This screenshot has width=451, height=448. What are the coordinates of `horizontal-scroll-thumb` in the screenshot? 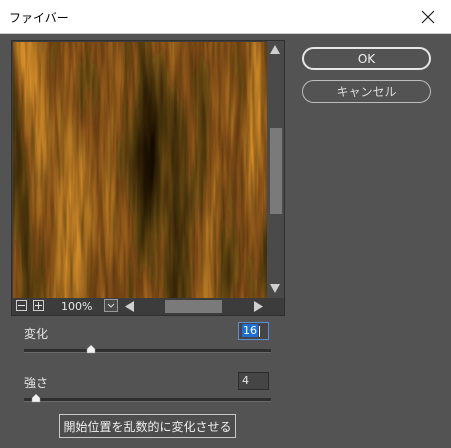 It's located at (193, 306).